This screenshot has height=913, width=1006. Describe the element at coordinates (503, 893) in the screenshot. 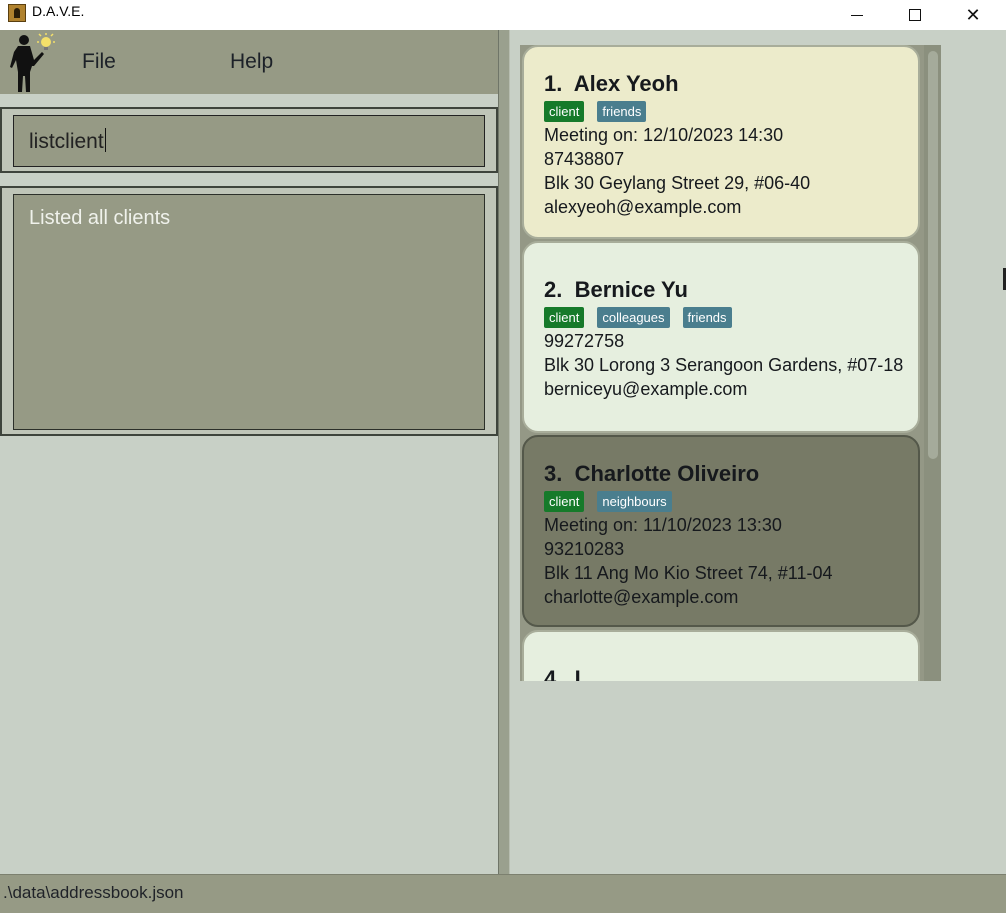

I see `status-bar: .\data\addressbook.json` at that location.